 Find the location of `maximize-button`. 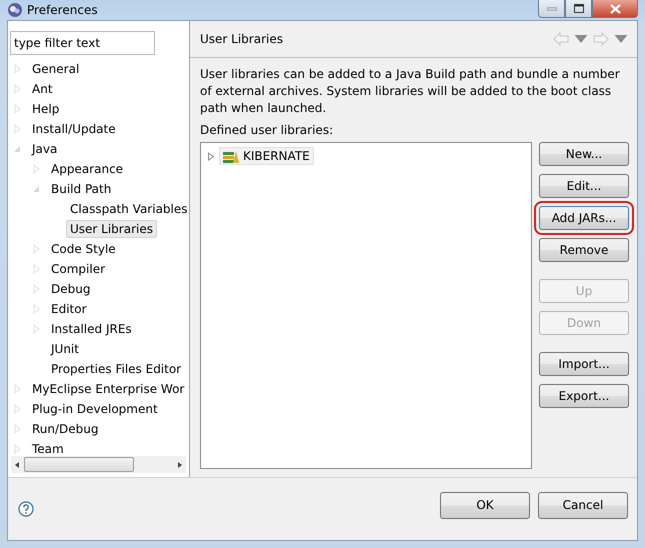

maximize-button is located at coordinates (578, 9).